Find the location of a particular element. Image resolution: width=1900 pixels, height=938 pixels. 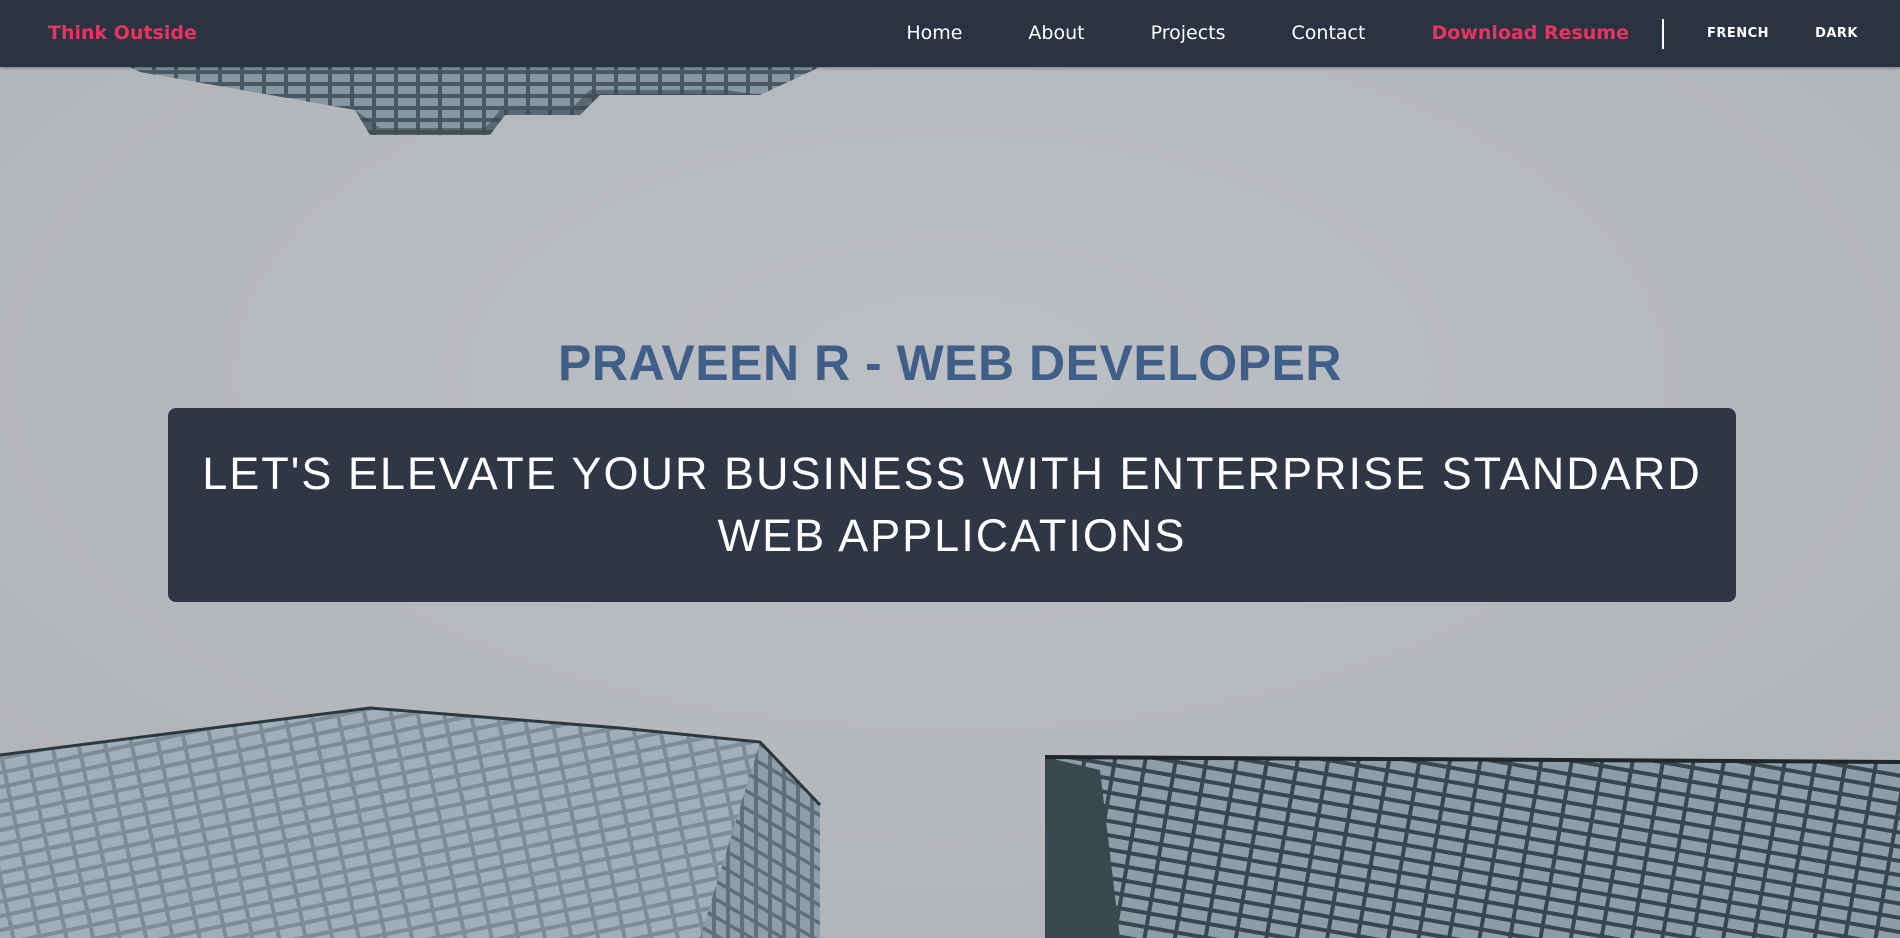

language-toggle: FRENCH is located at coordinates (1738, 33).